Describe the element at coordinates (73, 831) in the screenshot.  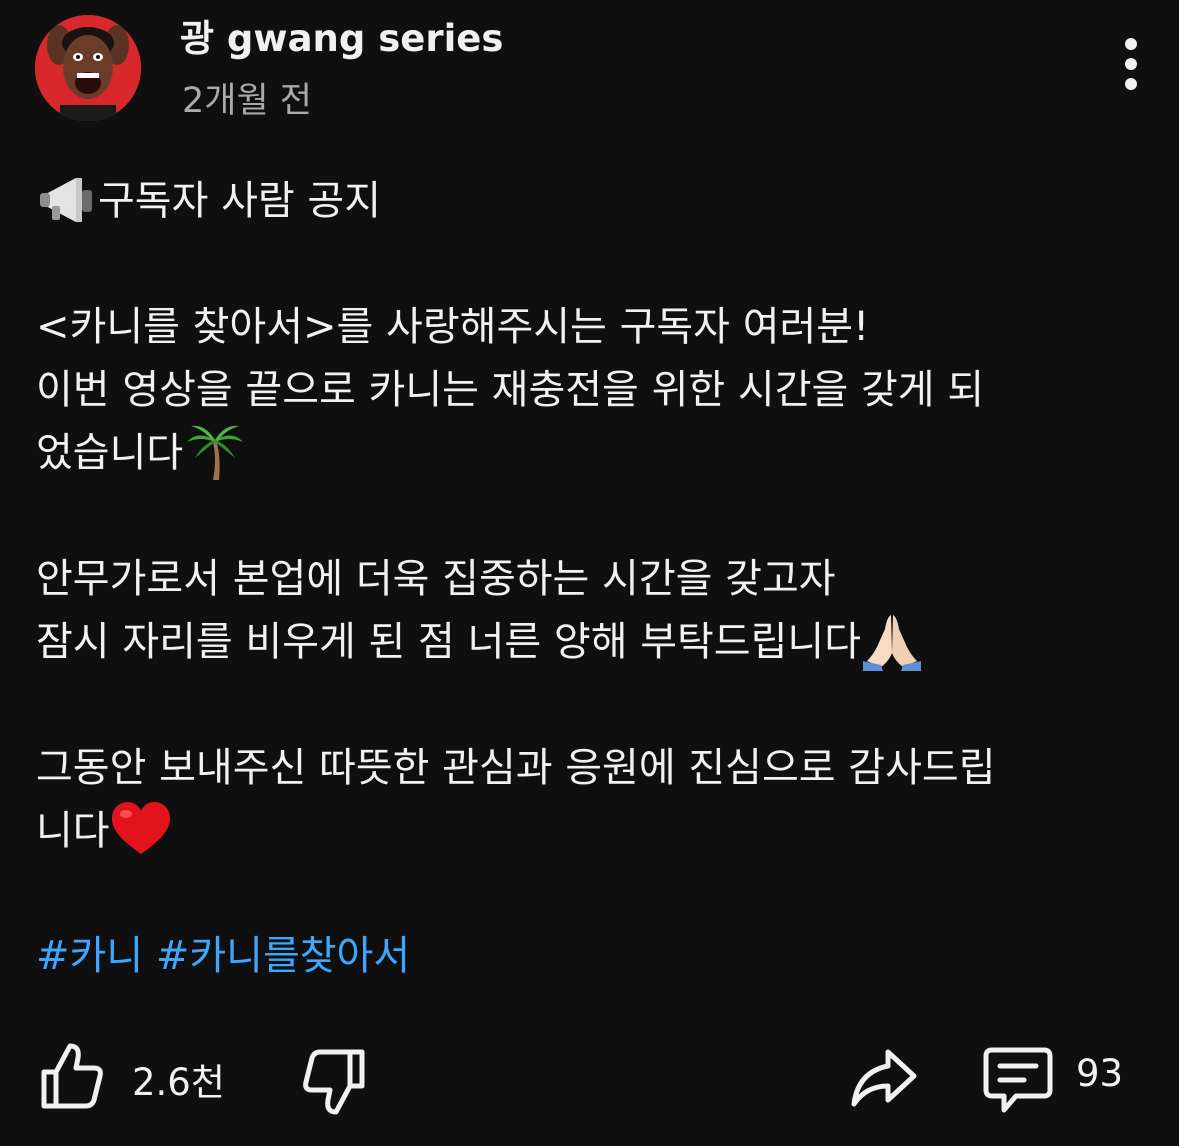
I see `post-text-segment: 니다` at that location.